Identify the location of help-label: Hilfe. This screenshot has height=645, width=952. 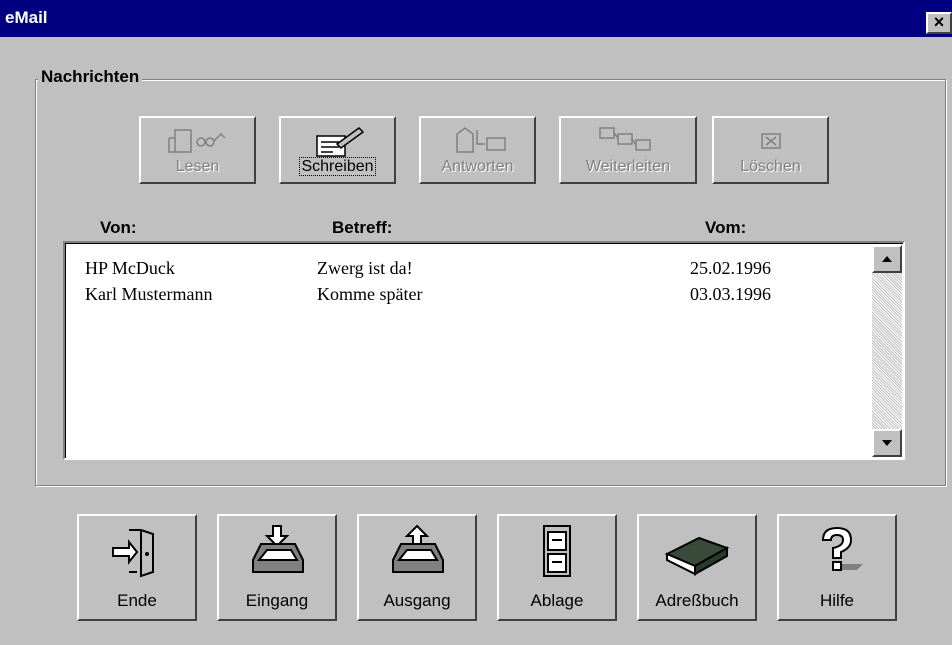
(836, 600).